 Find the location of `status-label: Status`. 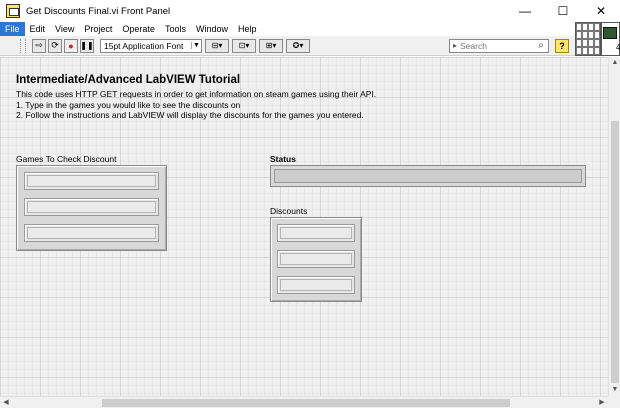

status-label: Status is located at coordinates (283, 159).